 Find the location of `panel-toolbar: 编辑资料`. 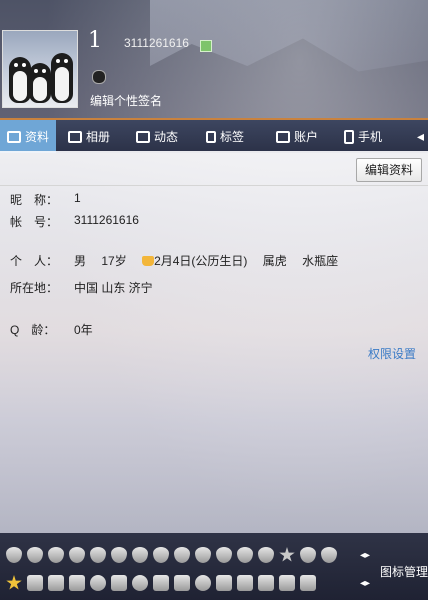

panel-toolbar: 编辑资料 is located at coordinates (214, 168).